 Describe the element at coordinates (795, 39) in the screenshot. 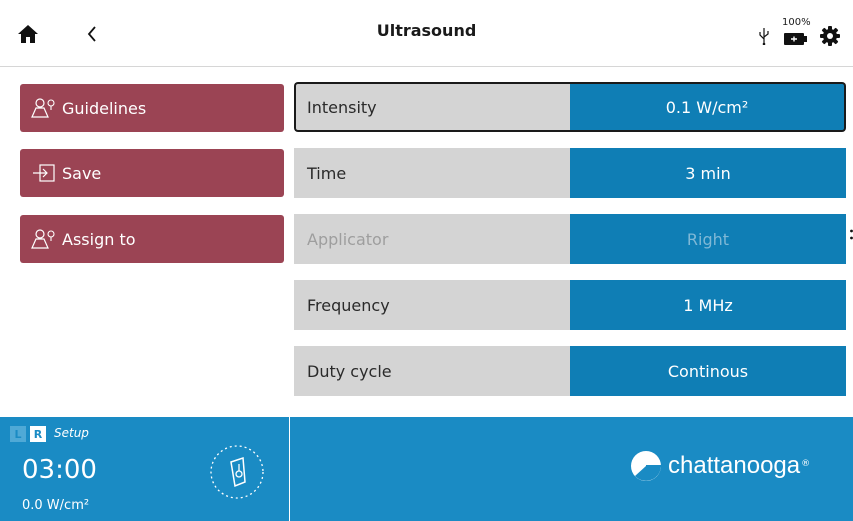

I see `battery-icon` at that location.